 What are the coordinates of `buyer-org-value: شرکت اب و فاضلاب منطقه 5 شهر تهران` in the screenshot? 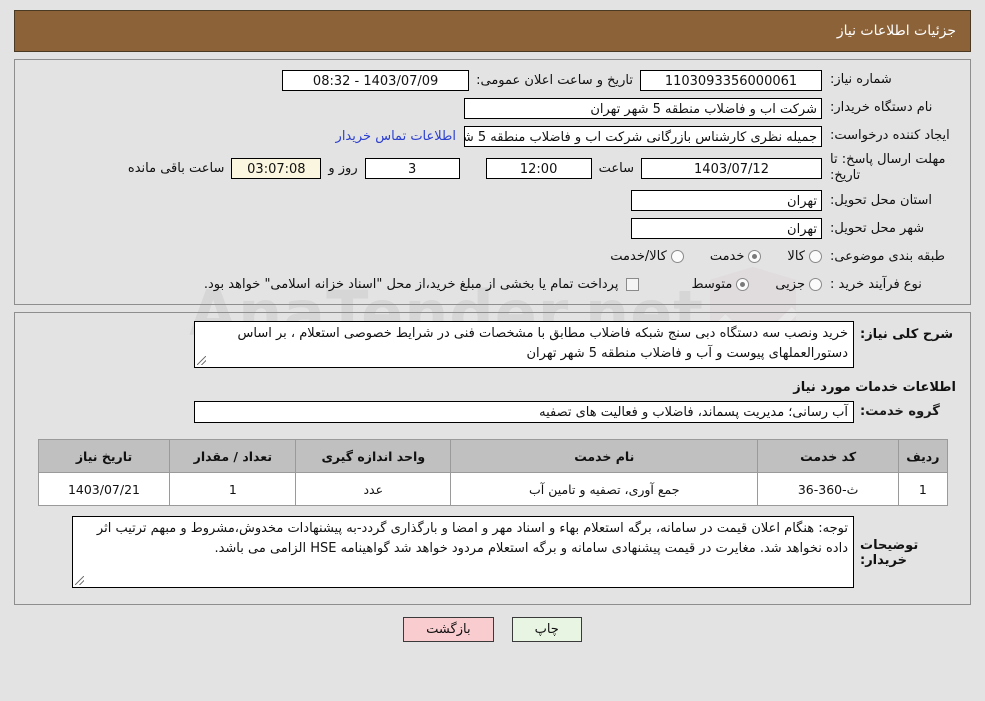 It's located at (643, 108).